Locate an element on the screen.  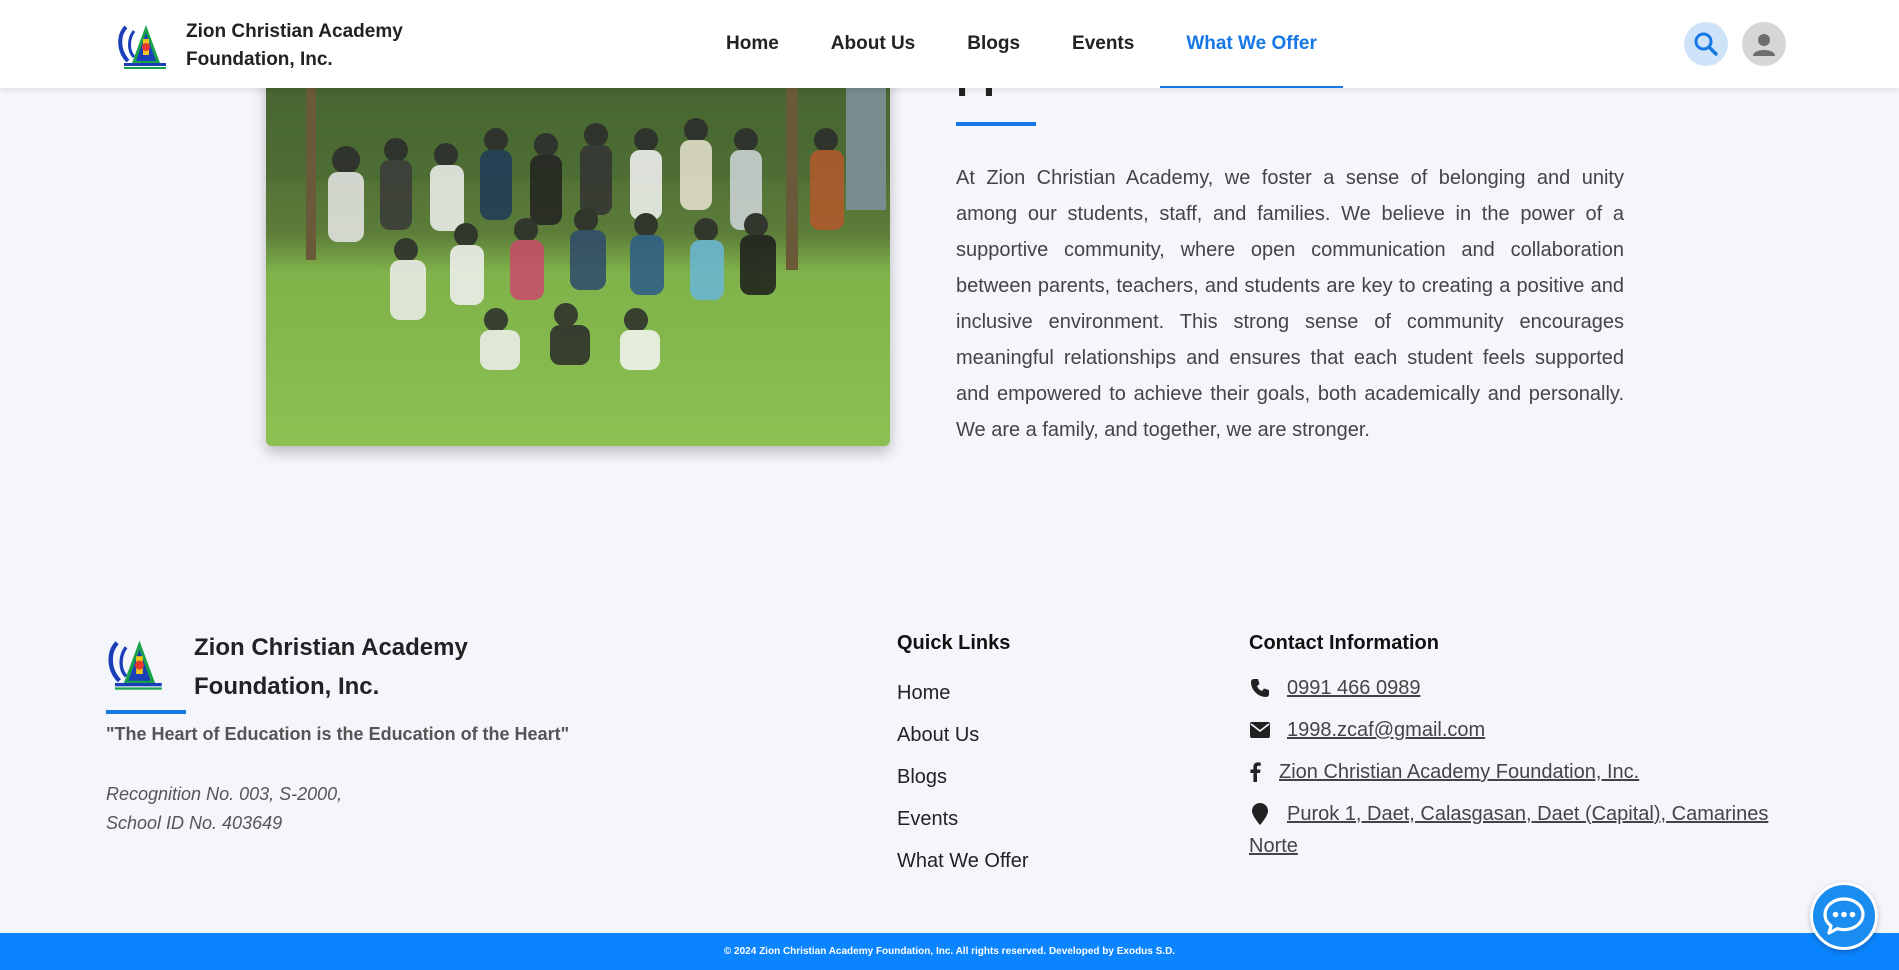
quick-link-events: Events is located at coordinates (963, 819).